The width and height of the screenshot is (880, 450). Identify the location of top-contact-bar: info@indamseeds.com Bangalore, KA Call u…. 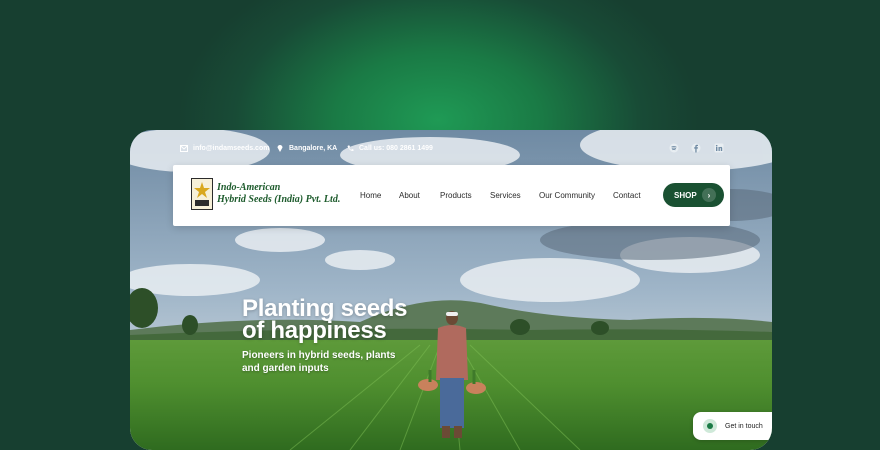
(451, 148).